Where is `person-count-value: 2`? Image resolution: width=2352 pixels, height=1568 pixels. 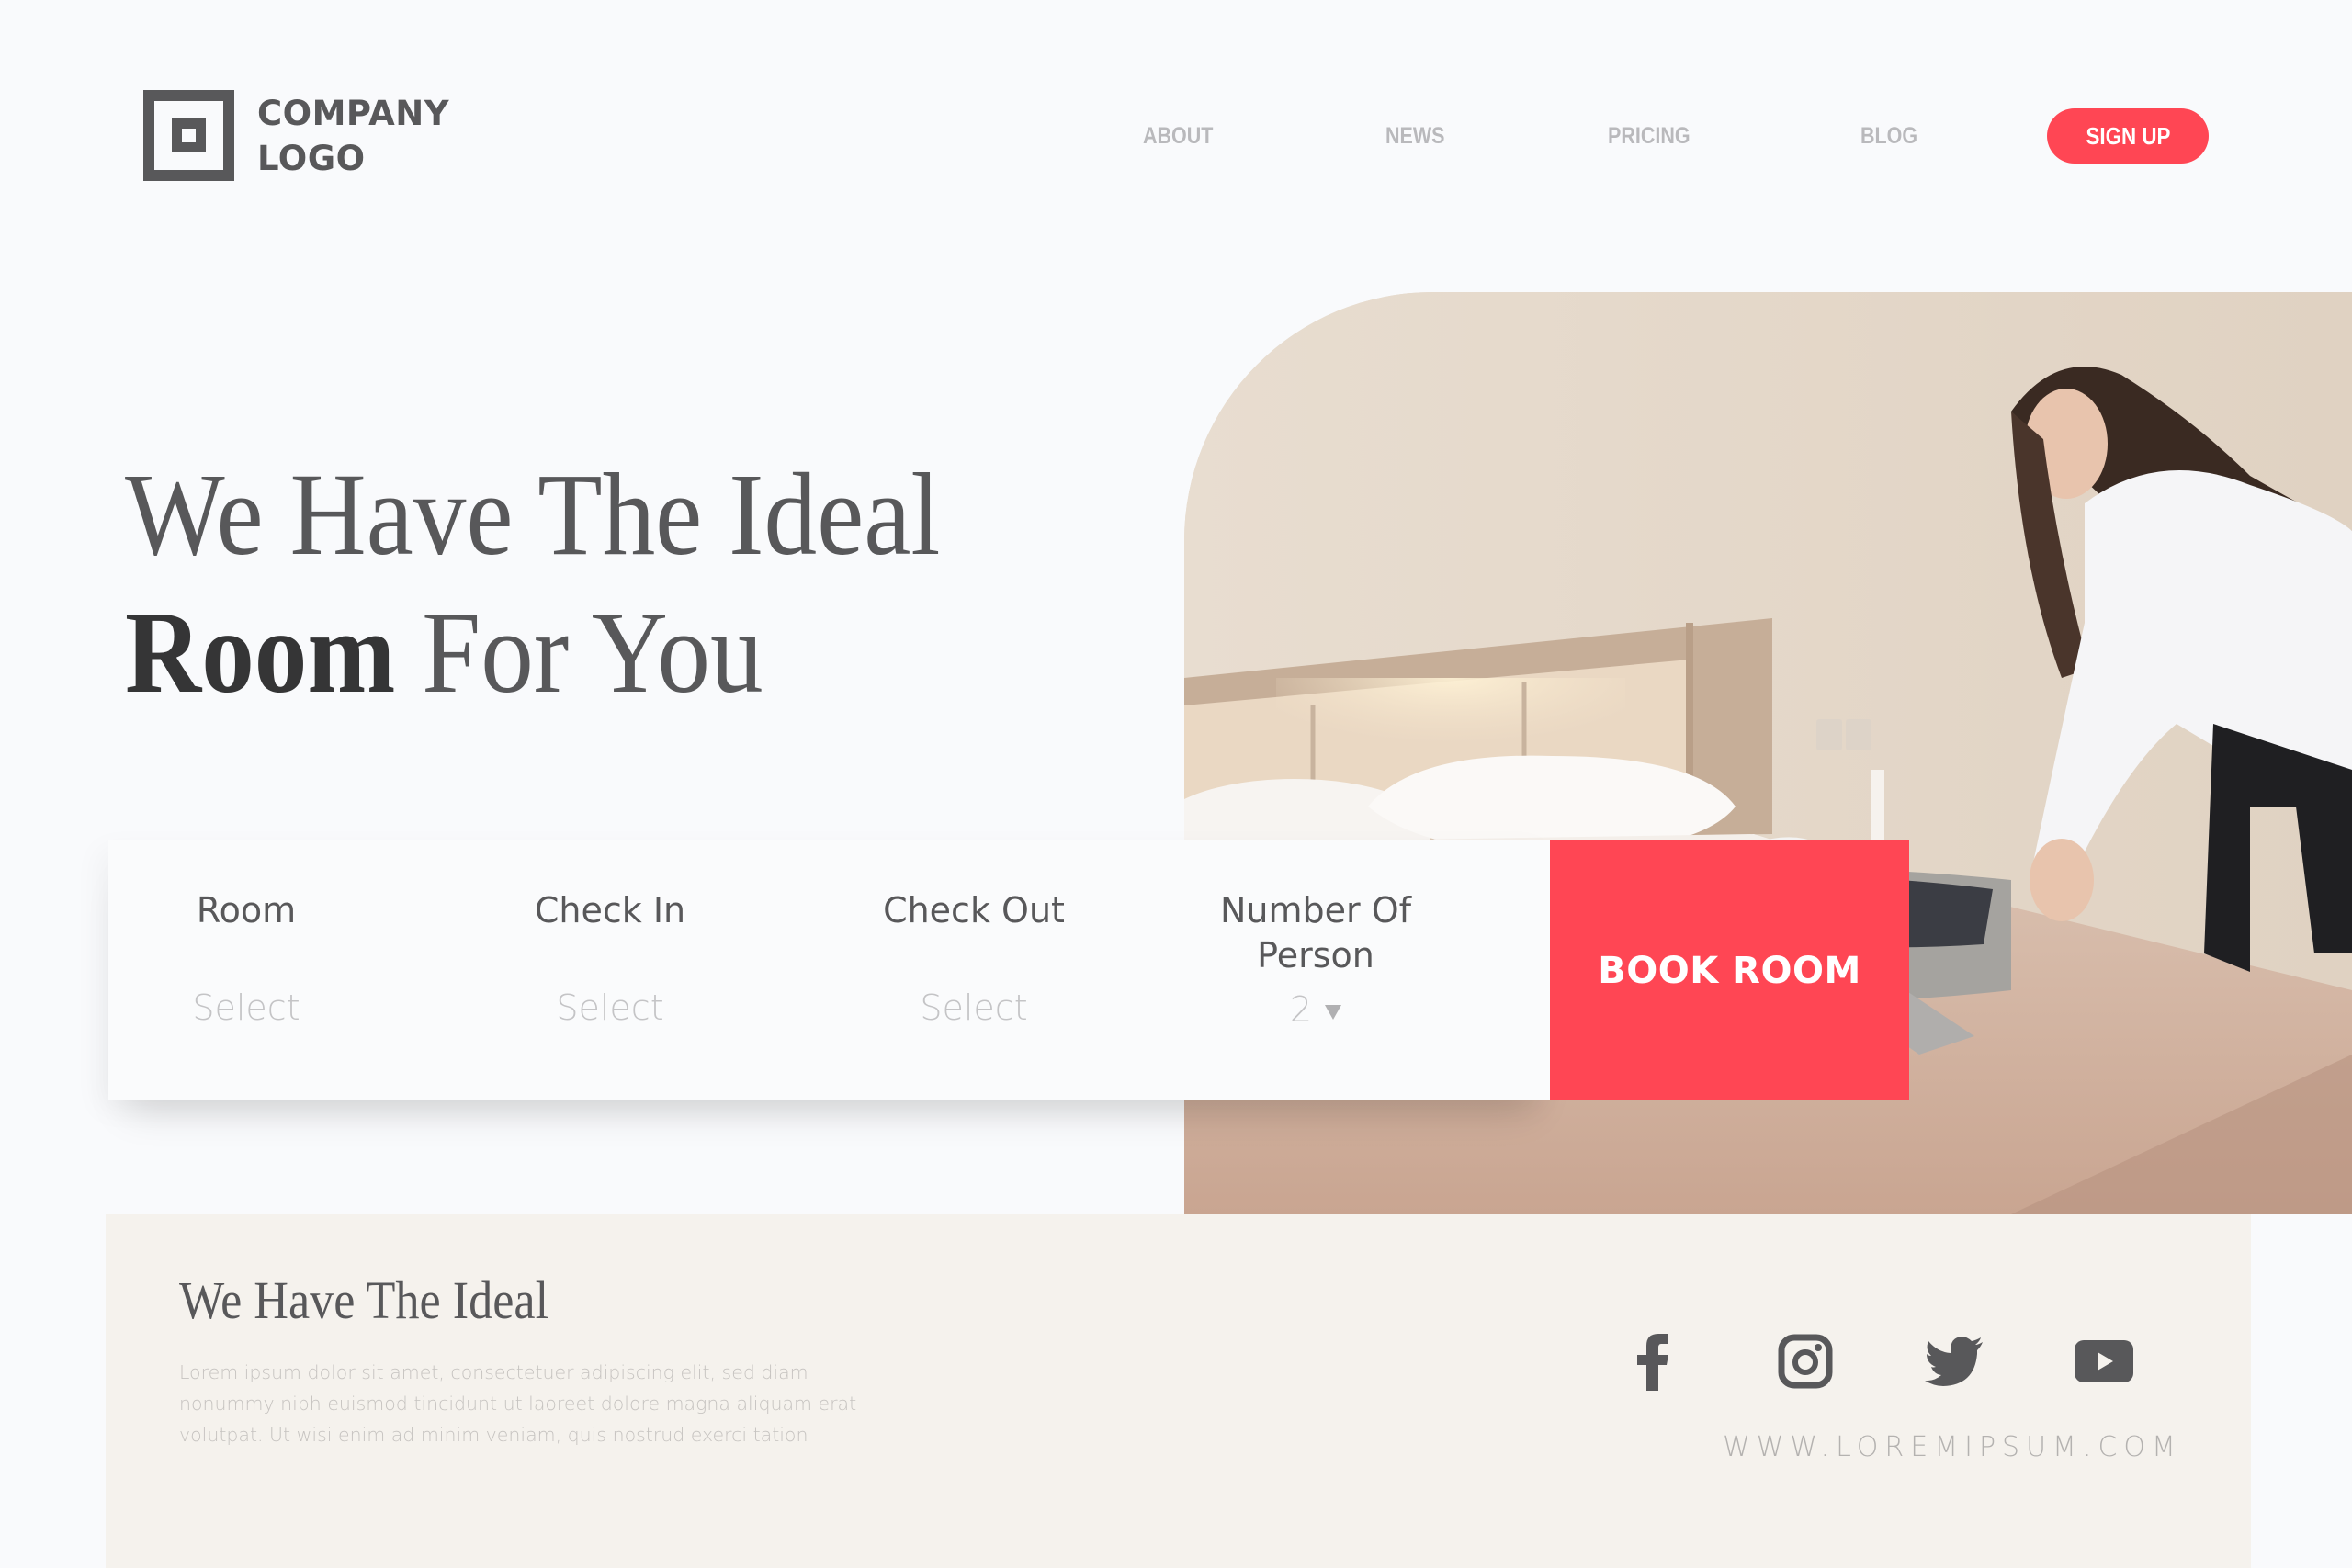 person-count-value: 2 is located at coordinates (1301, 1009).